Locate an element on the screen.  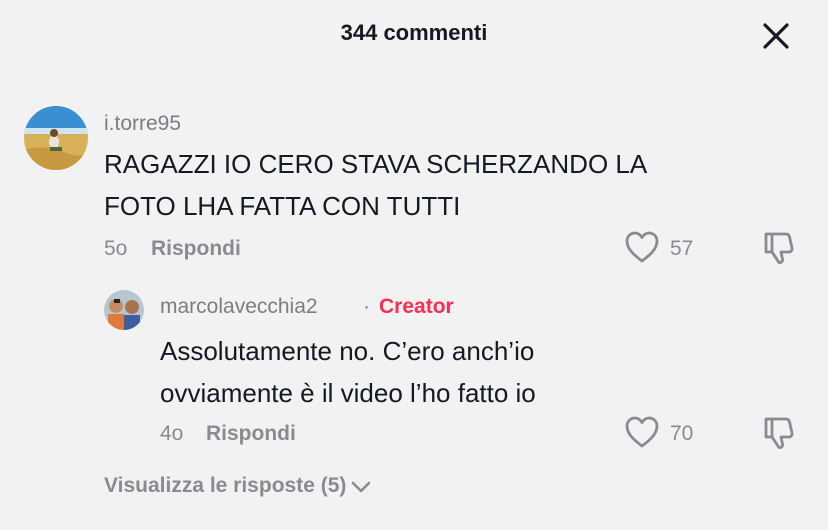
close-button is located at coordinates (776, 36).